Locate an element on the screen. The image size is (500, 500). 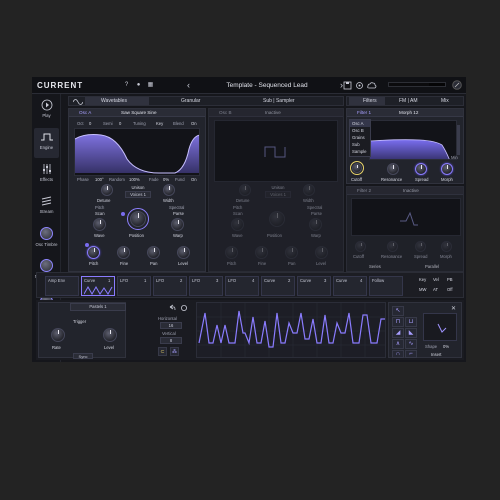
filter-source-grains: Grains is located at coordinates (360, 137).